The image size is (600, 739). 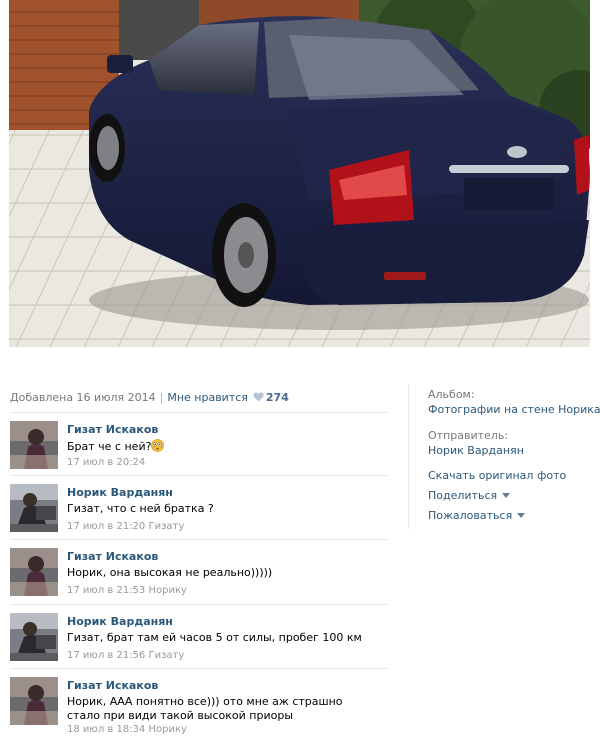 What do you see at coordinates (277, 397) in the screenshot?
I see `likes-count: 274` at bounding box center [277, 397].